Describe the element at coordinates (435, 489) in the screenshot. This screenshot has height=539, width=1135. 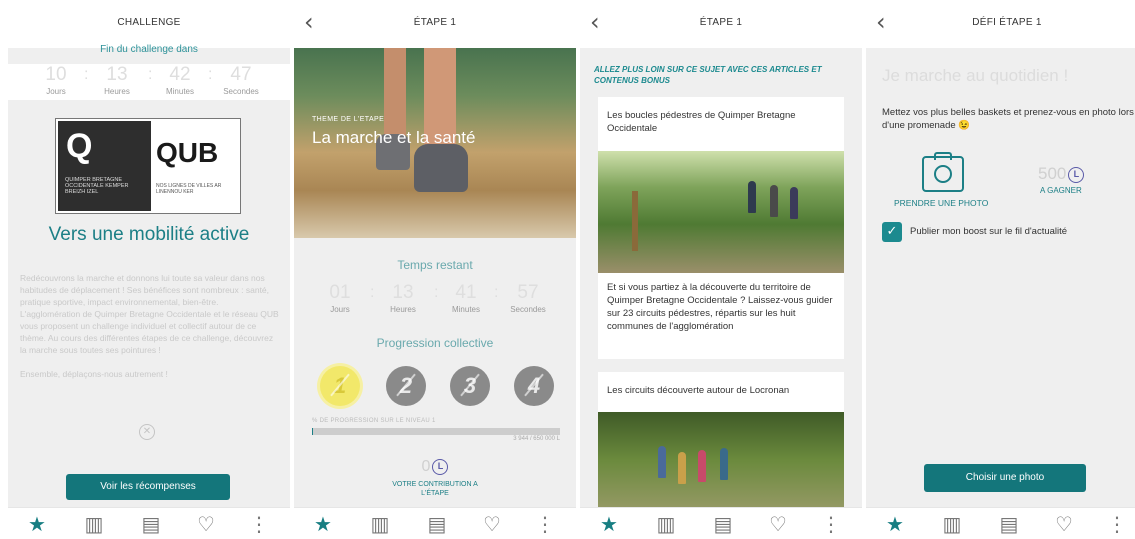
I see `contribution-label: VOTRE CONTRIBUTION A L'ÉTAPE` at that location.